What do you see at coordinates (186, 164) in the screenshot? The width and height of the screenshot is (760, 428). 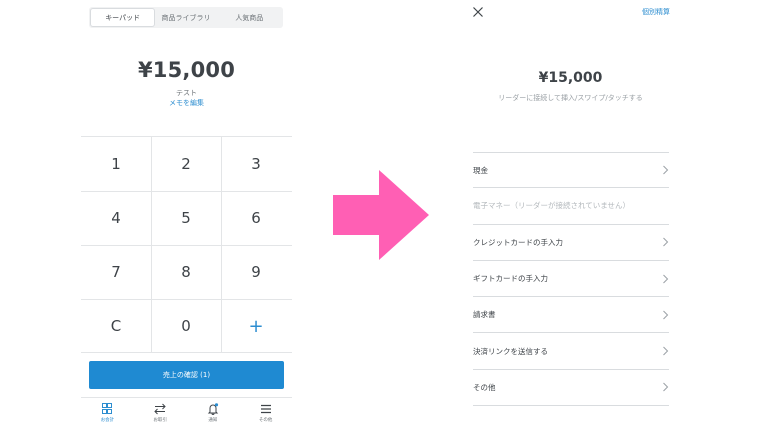 I see `key-2: 2` at bounding box center [186, 164].